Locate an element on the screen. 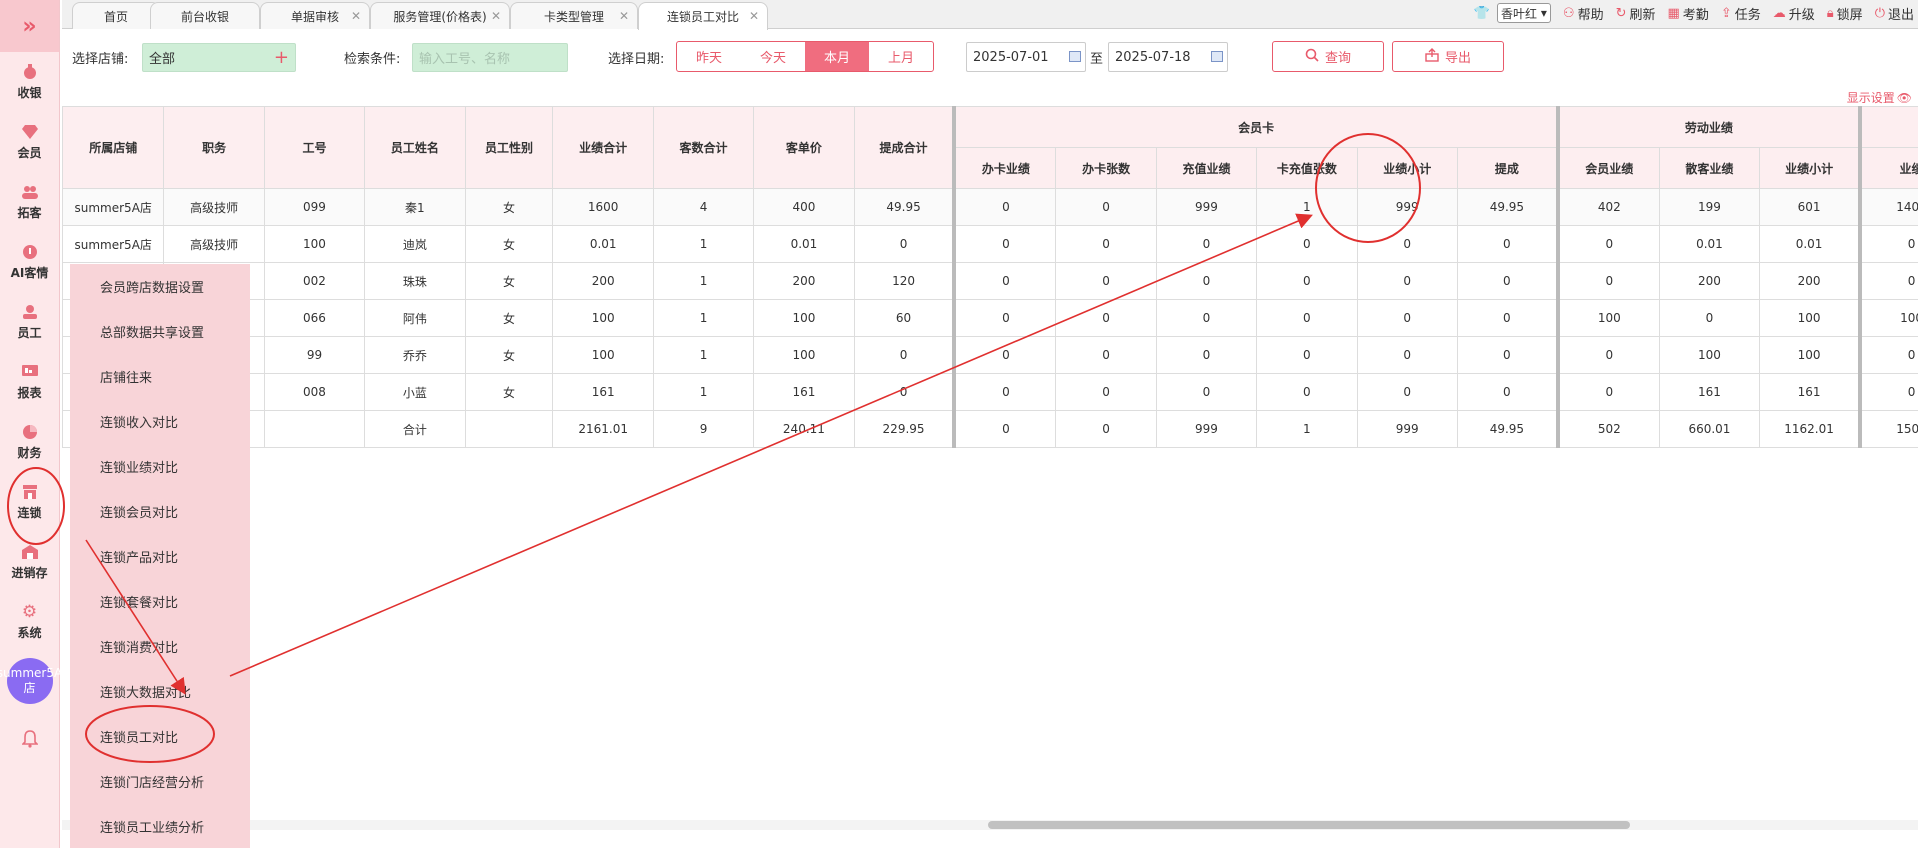 The height and width of the screenshot is (848, 1918). submenu-item: 连锁消费对比 is located at coordinates (160, 646).